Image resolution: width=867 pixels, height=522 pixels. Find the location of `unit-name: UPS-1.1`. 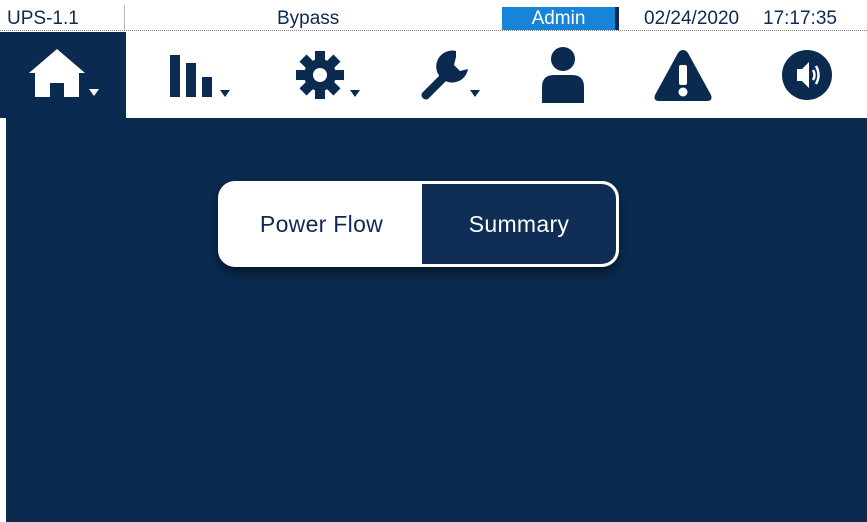

unit-name: UPS-1.1 is located at coordinates (43, 18).